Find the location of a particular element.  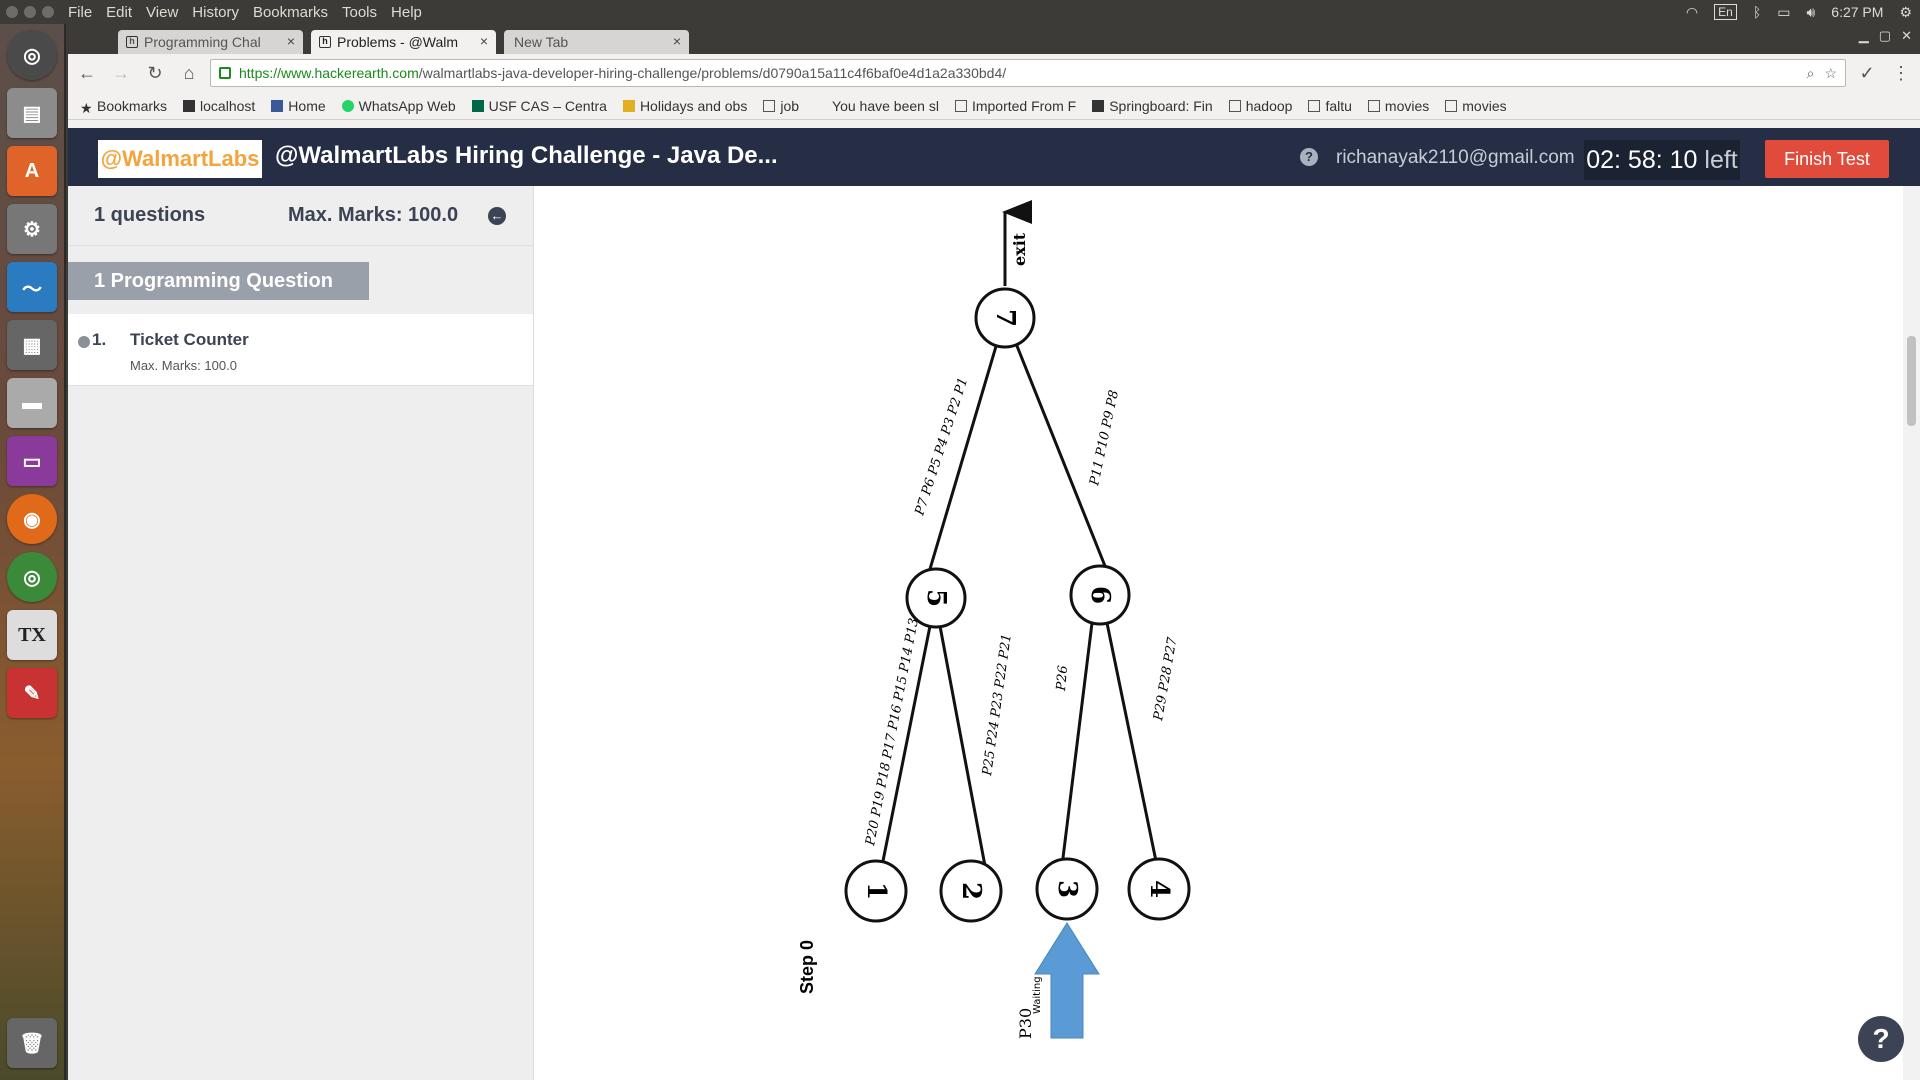

window-controls: ▁ ▢ ✕ is located at coordinates (1885, 36).